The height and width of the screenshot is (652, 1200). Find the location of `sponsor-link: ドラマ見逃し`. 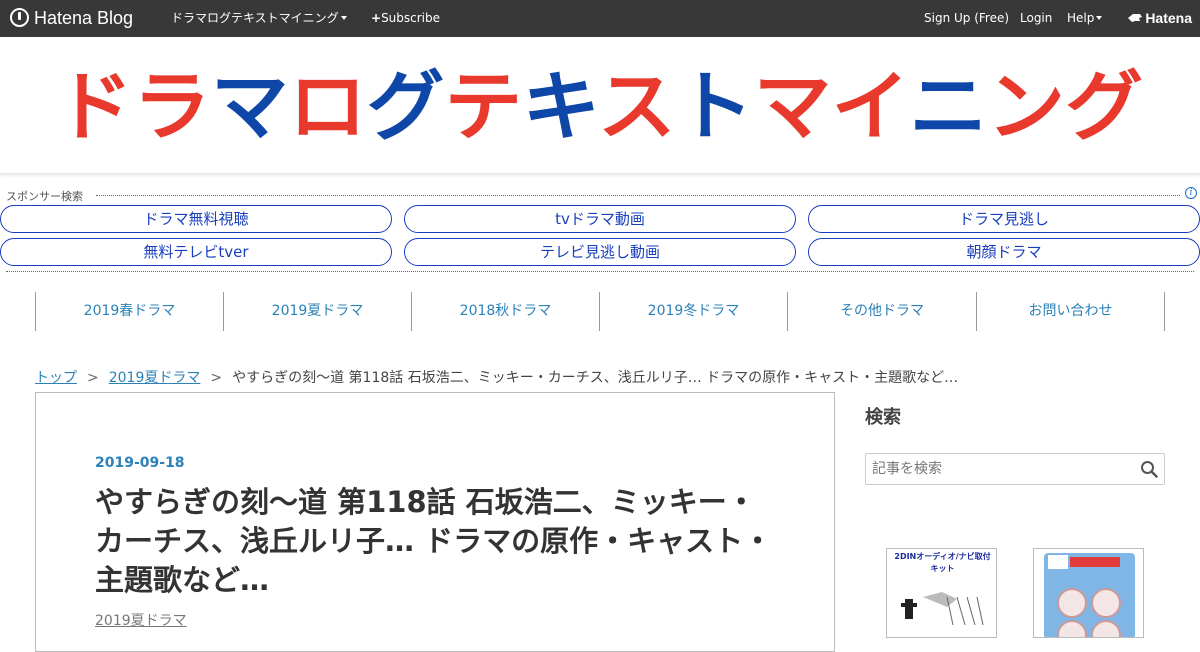

sponsor-link: ドラマ見逃し is located at coordinates (1004, 219).